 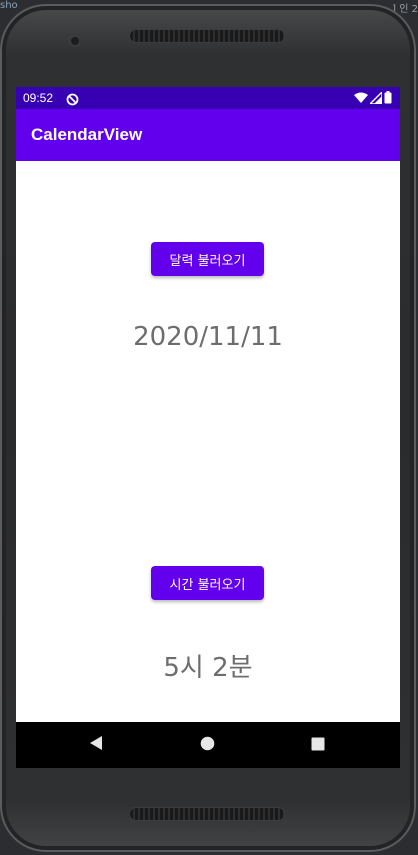 I want to click on home-circle-icon, so click(x=207, y=745).